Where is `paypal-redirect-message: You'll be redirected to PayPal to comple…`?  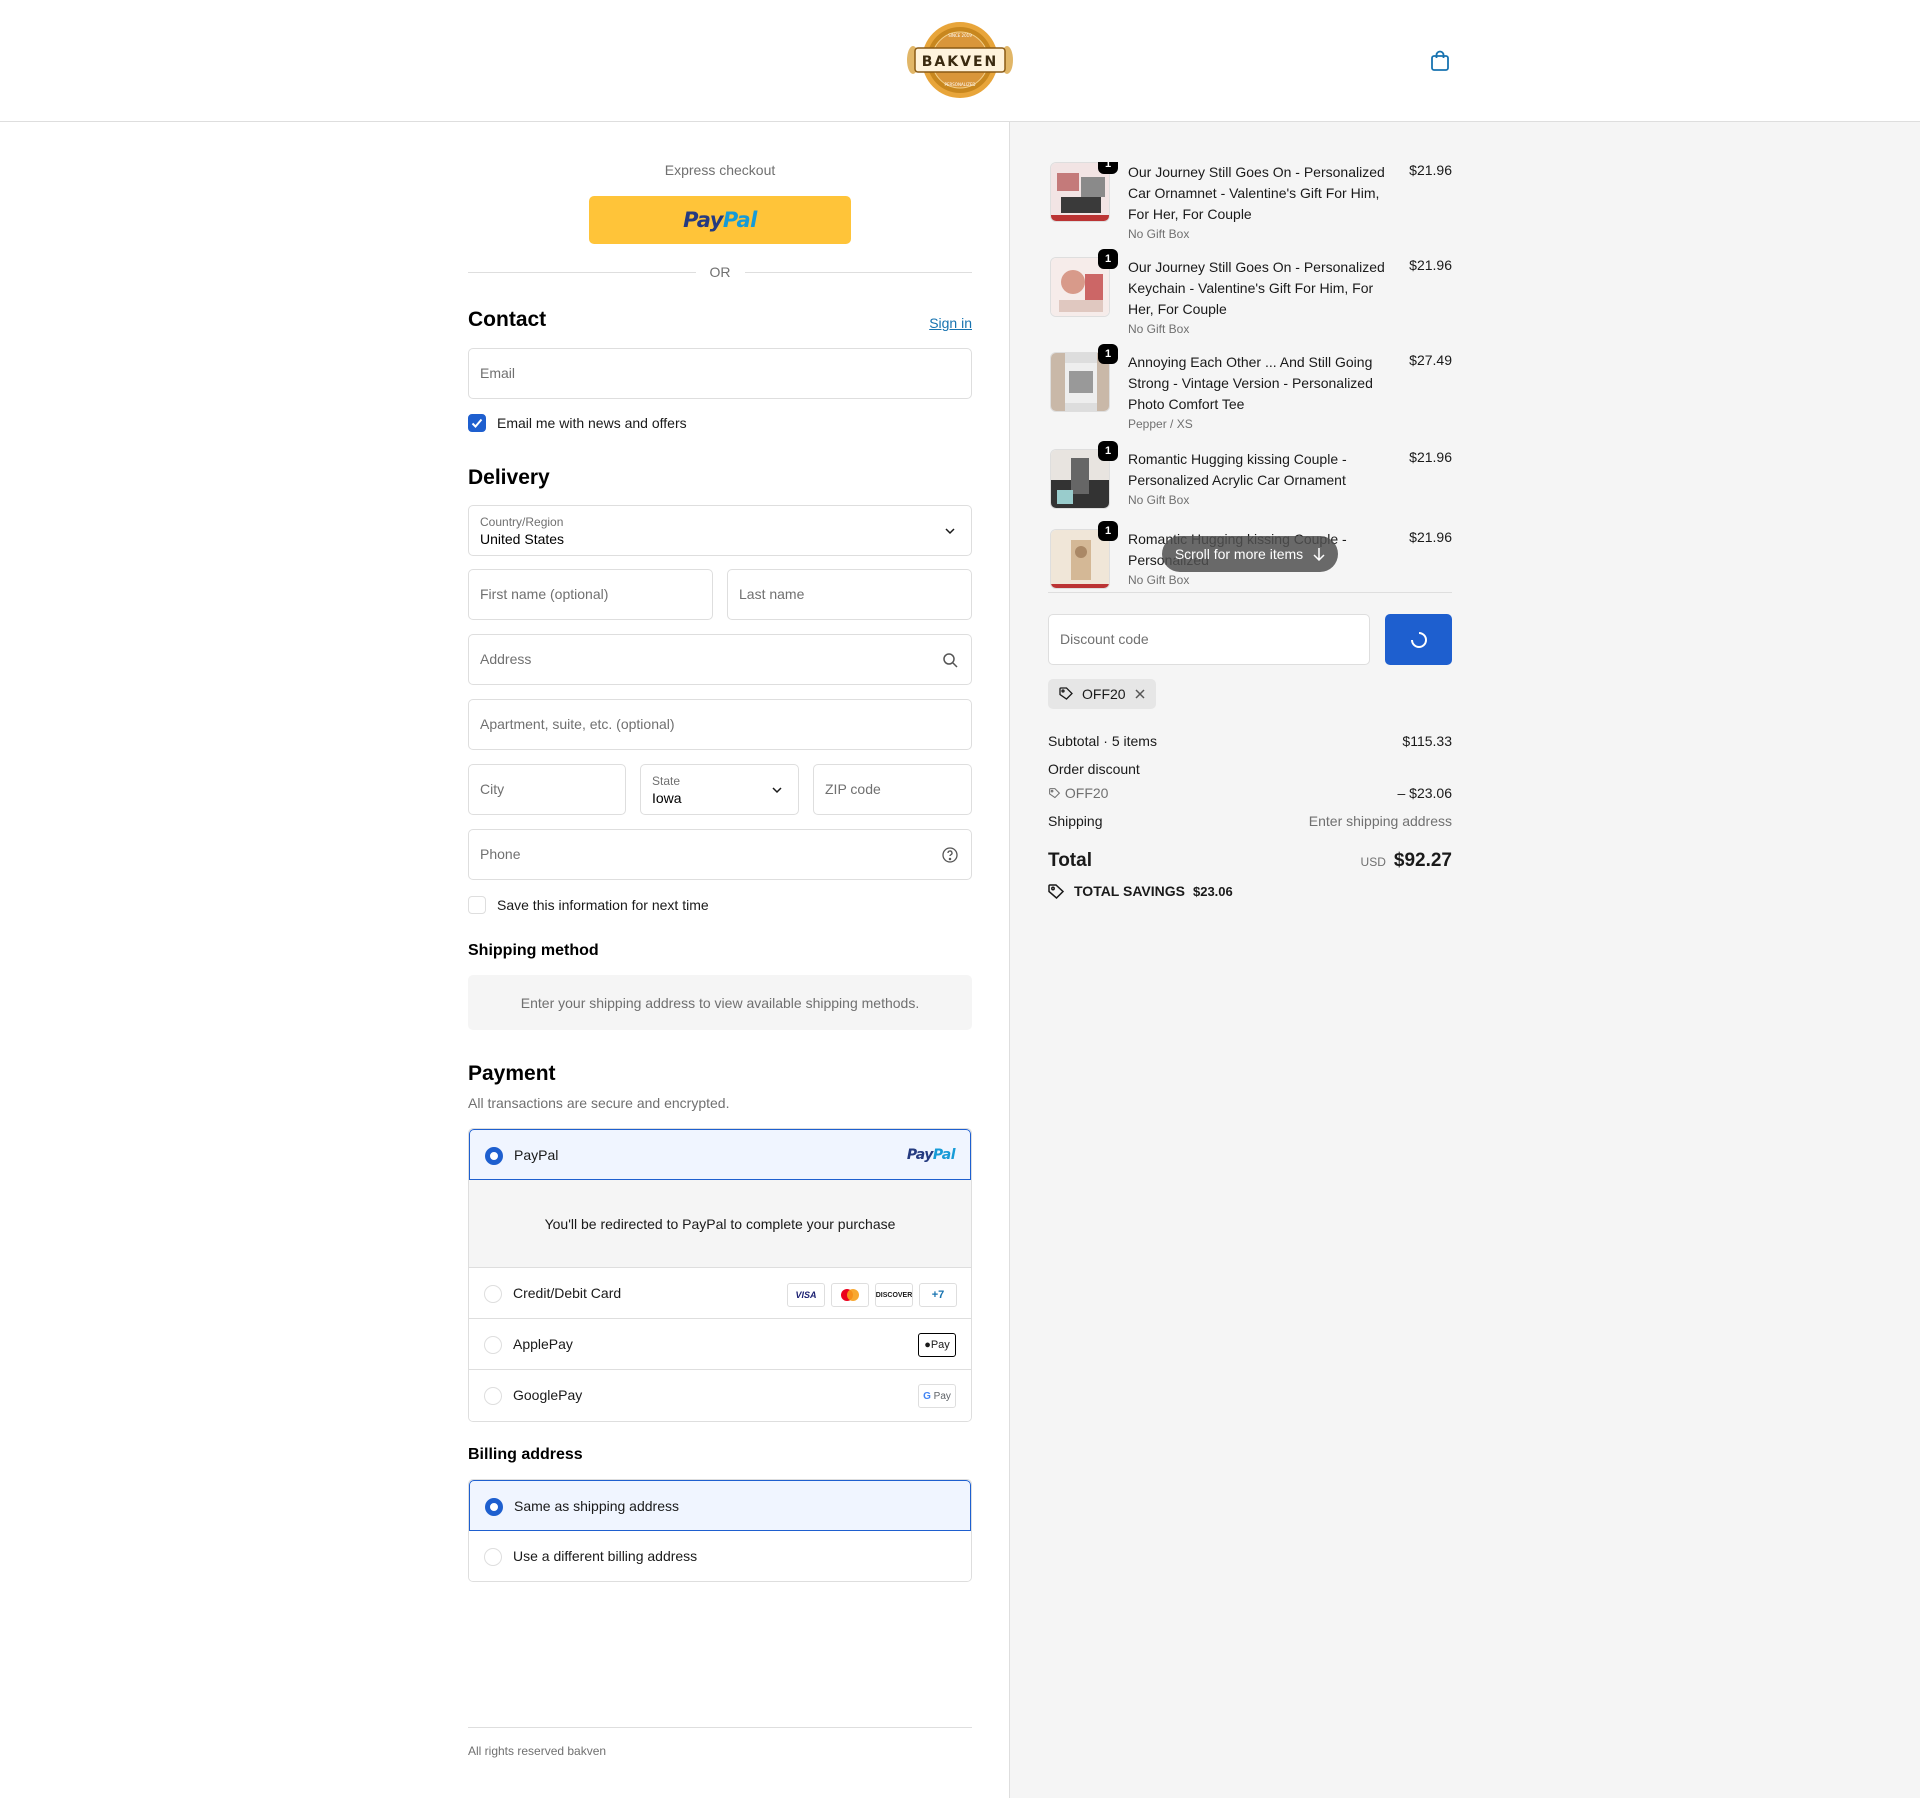
paypal-redirect-message: You'll be redirected to PayPal to comple… is located at coordinates (720, 1224).